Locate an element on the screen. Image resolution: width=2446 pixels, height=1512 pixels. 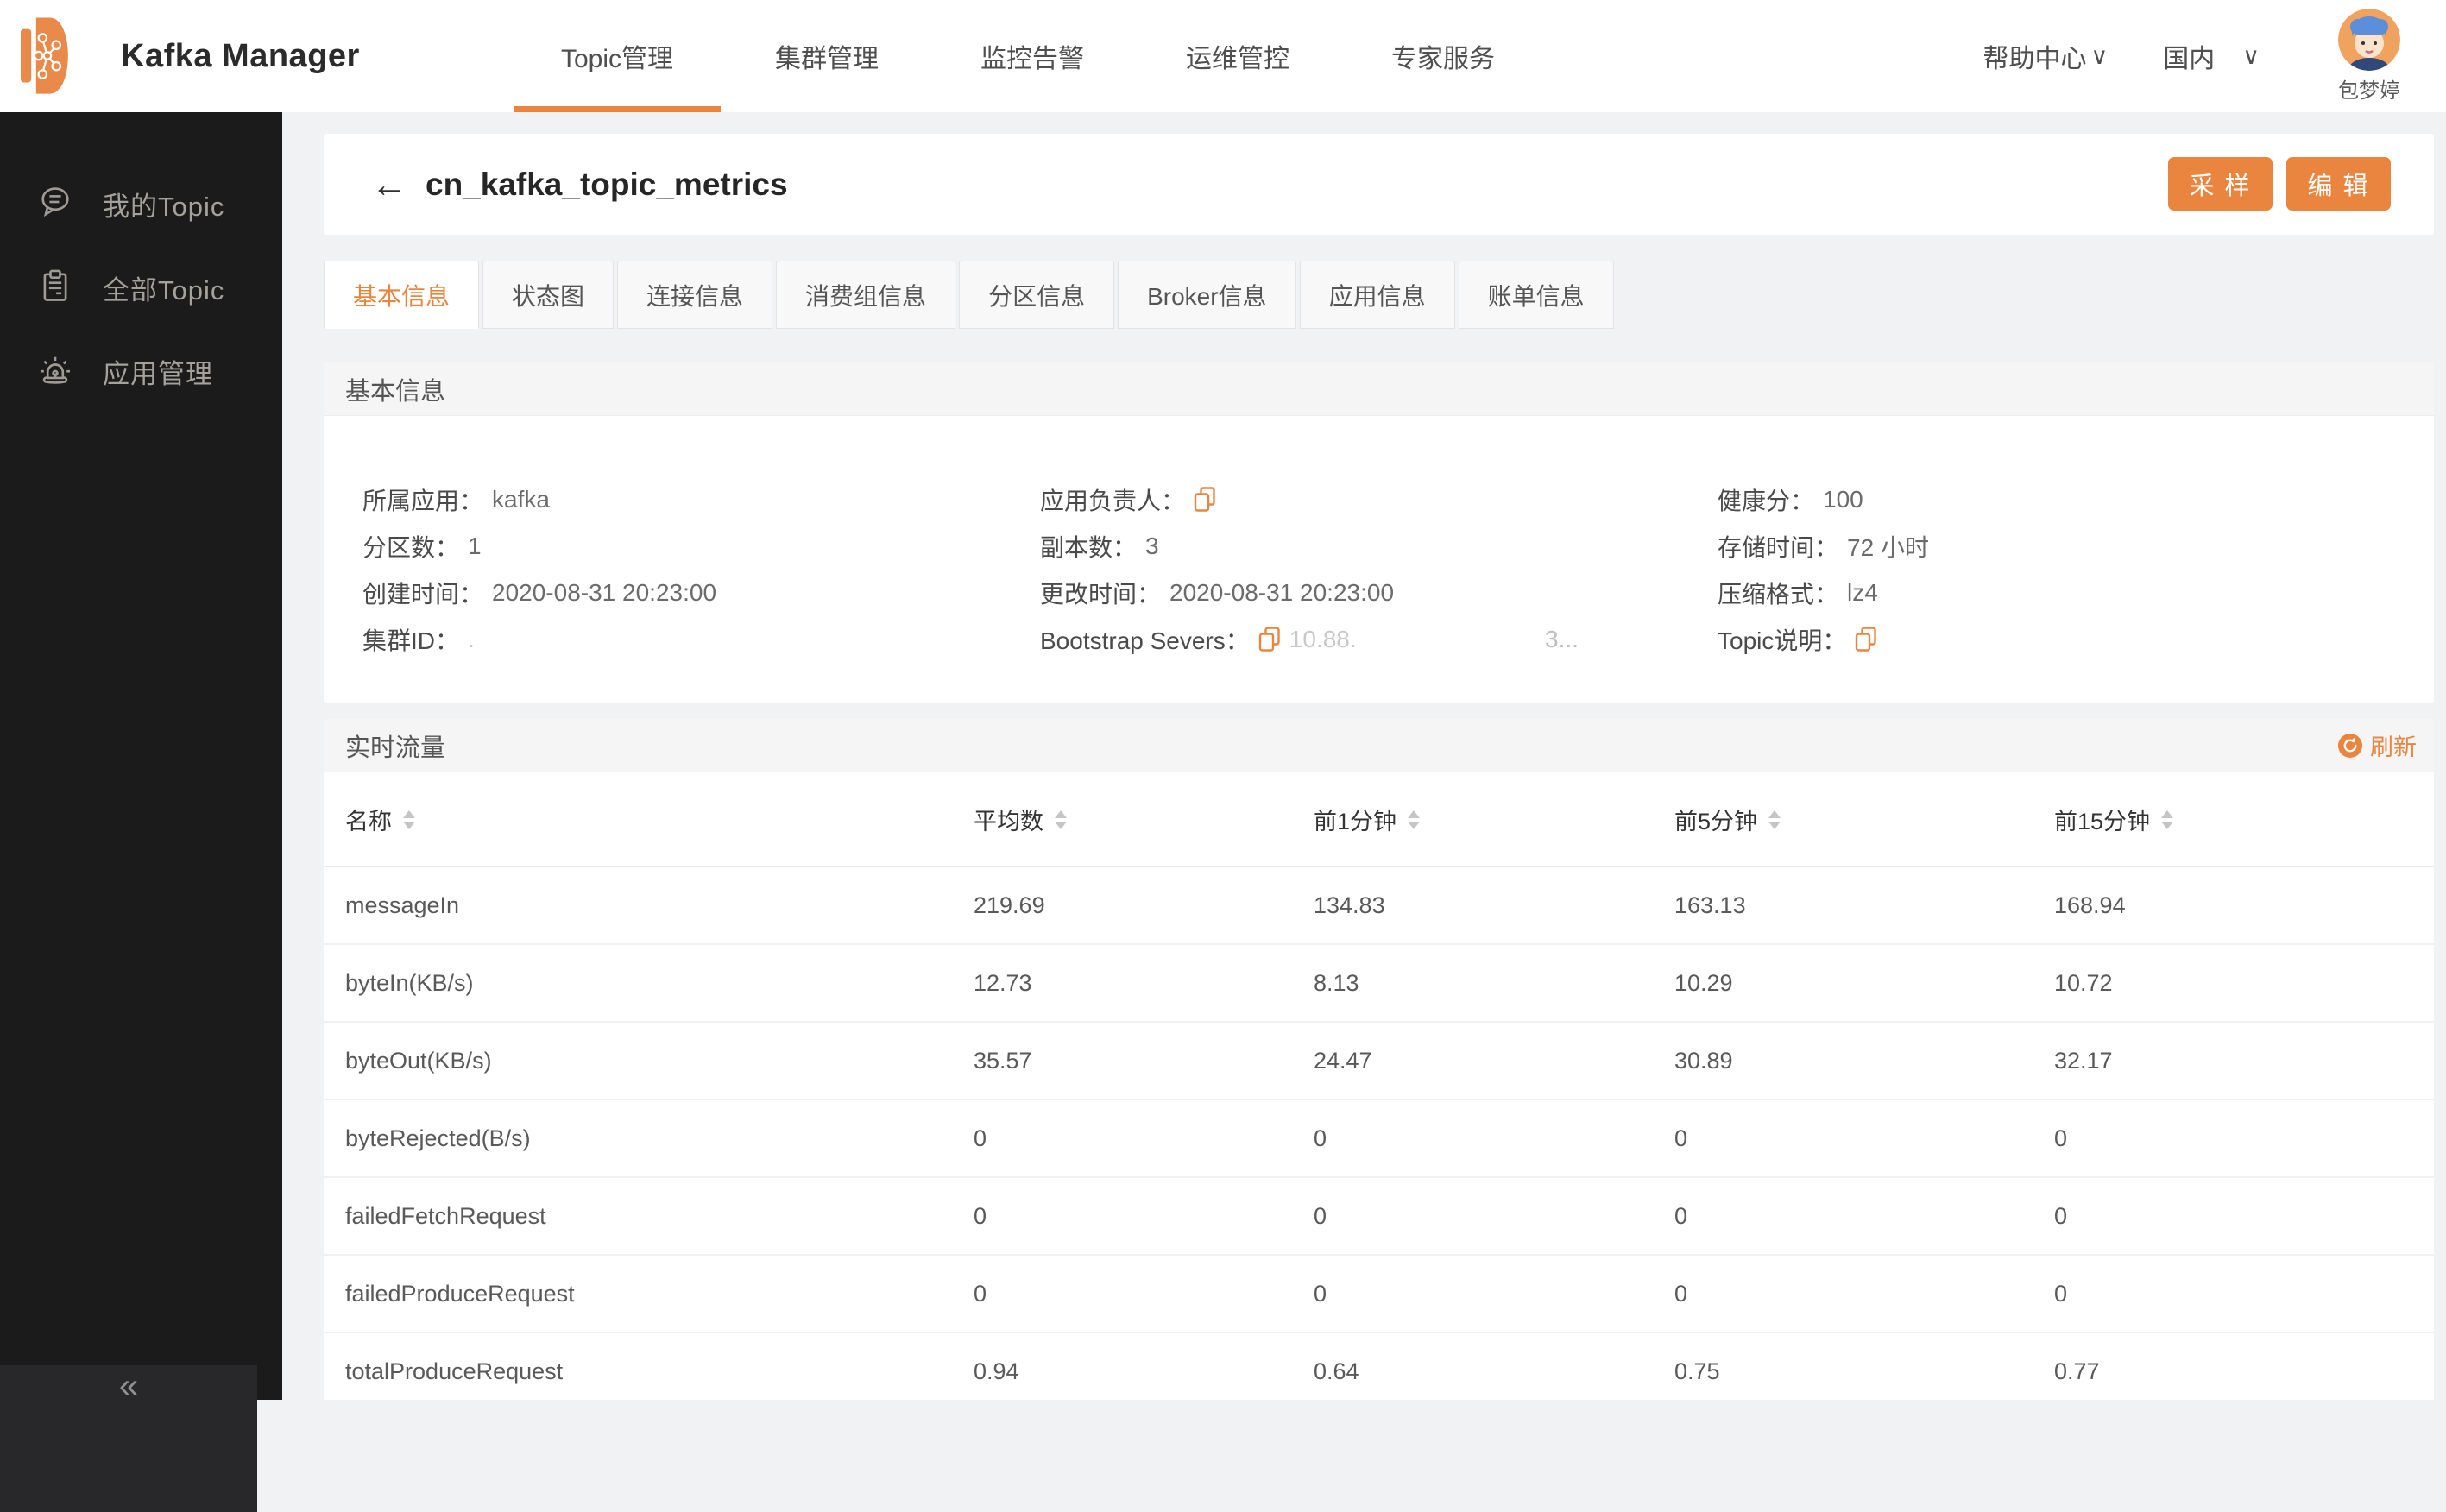
tab-connection-info: 连接信息 is located at coordinates (695, 295).